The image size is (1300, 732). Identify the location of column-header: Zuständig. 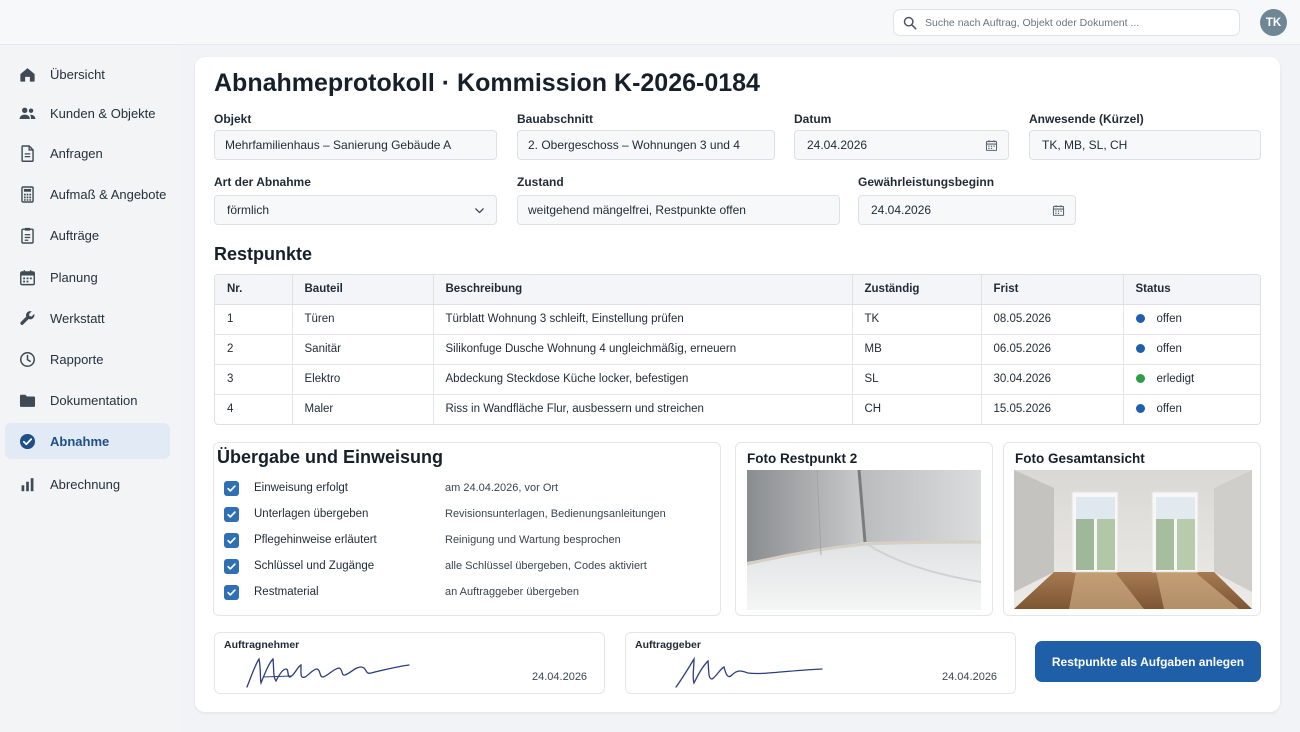
(917, 290).